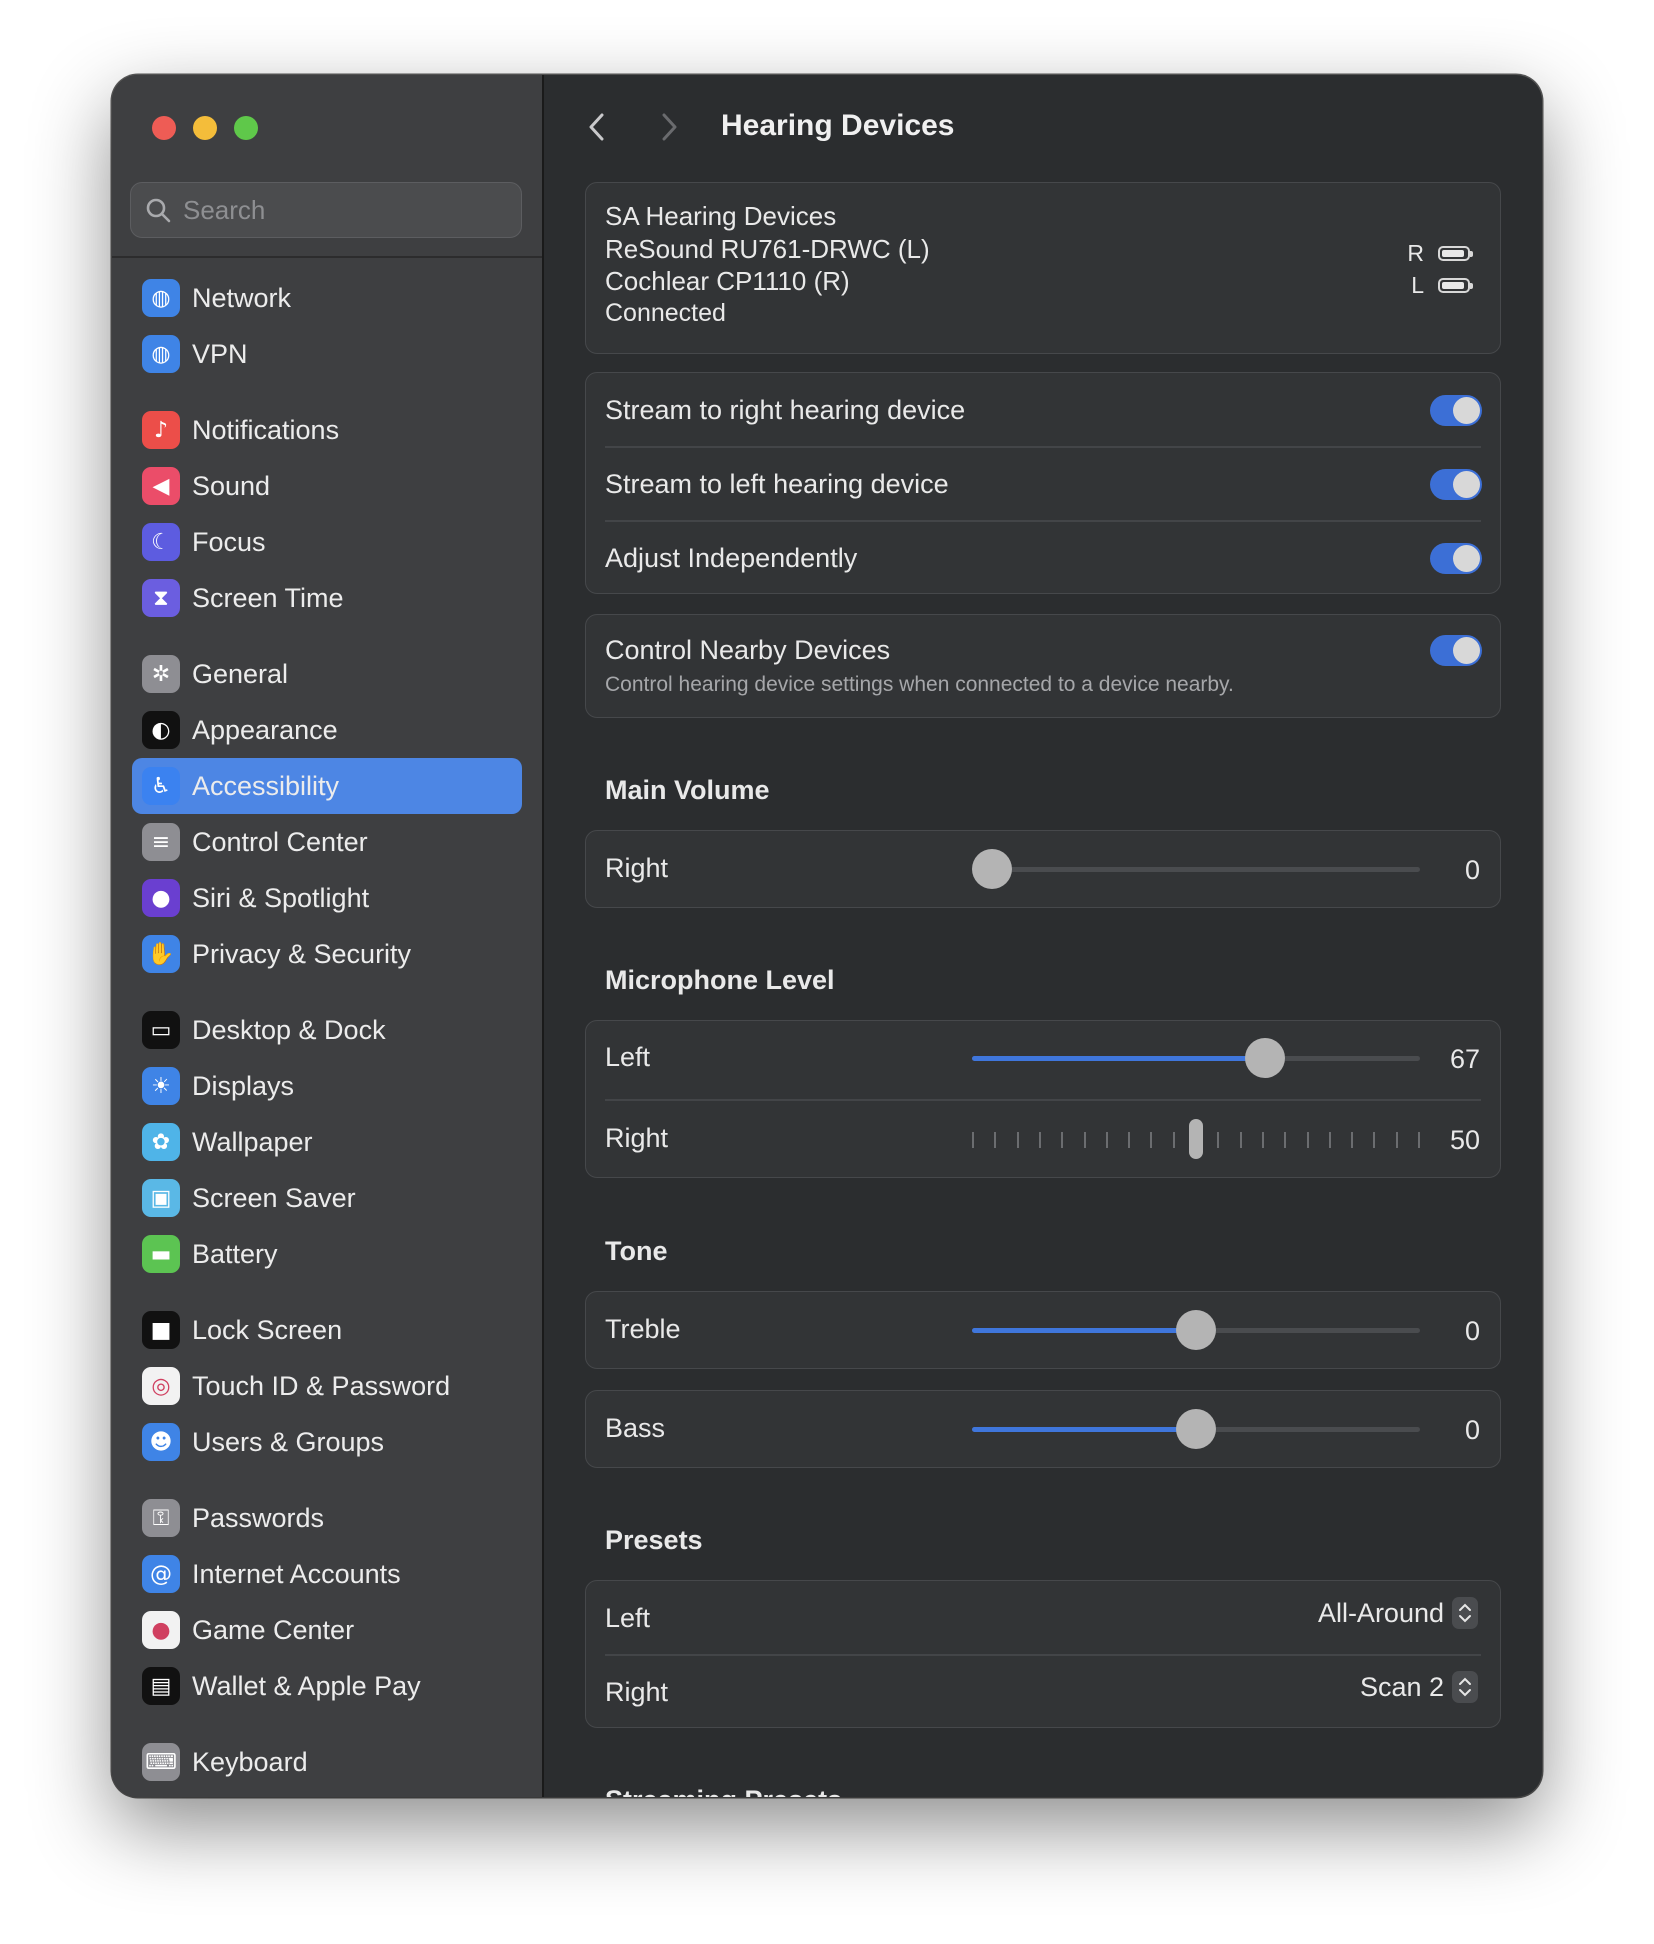 This screenshot has width=1654, height=1944. What do you see at coordinates (327, 1574) in the screenshot?
I see `sidebar-item-internet-accounts: @ Internet Accounts` at bounding box center [327, 1574].